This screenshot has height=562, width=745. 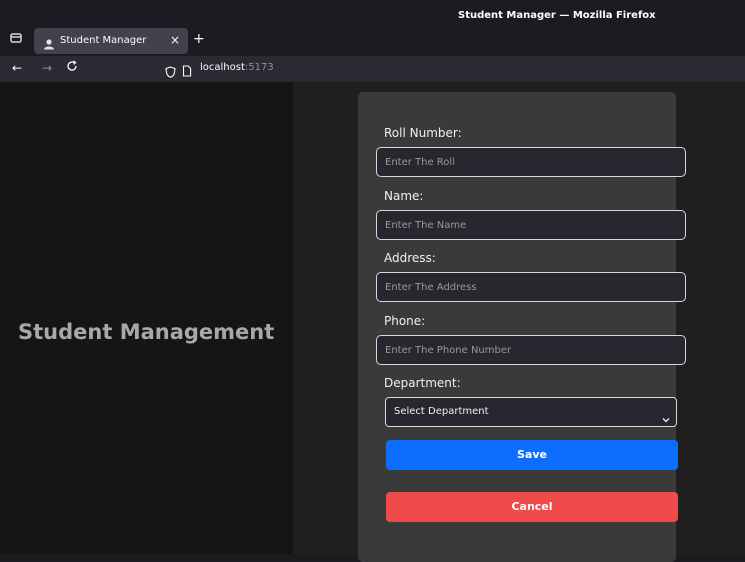 I want to click on name-label: Name:, so click(x=404, y=196).